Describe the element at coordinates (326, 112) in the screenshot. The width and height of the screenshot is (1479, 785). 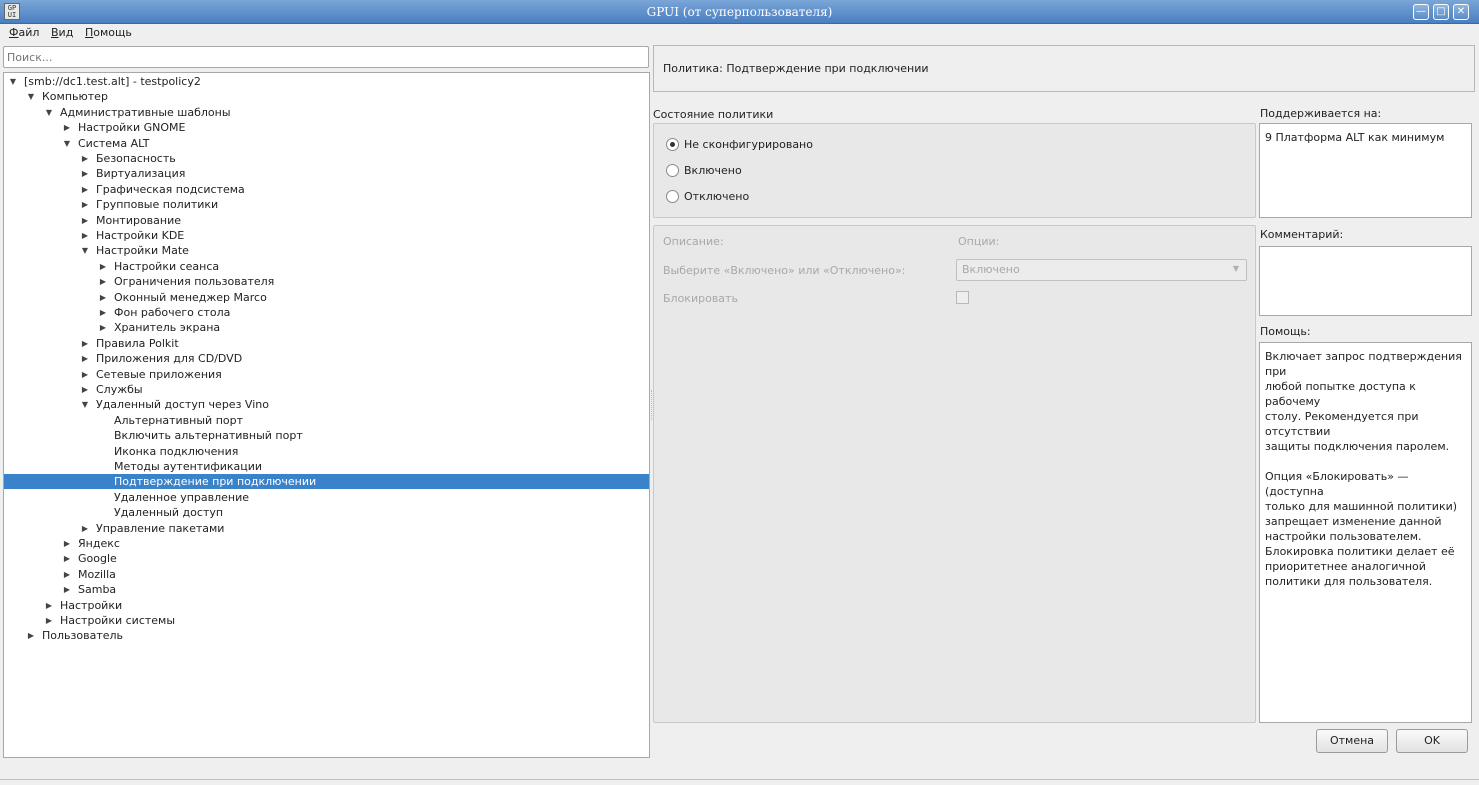
I see `tree-item: ▼ Административные шаблоны` at that location.